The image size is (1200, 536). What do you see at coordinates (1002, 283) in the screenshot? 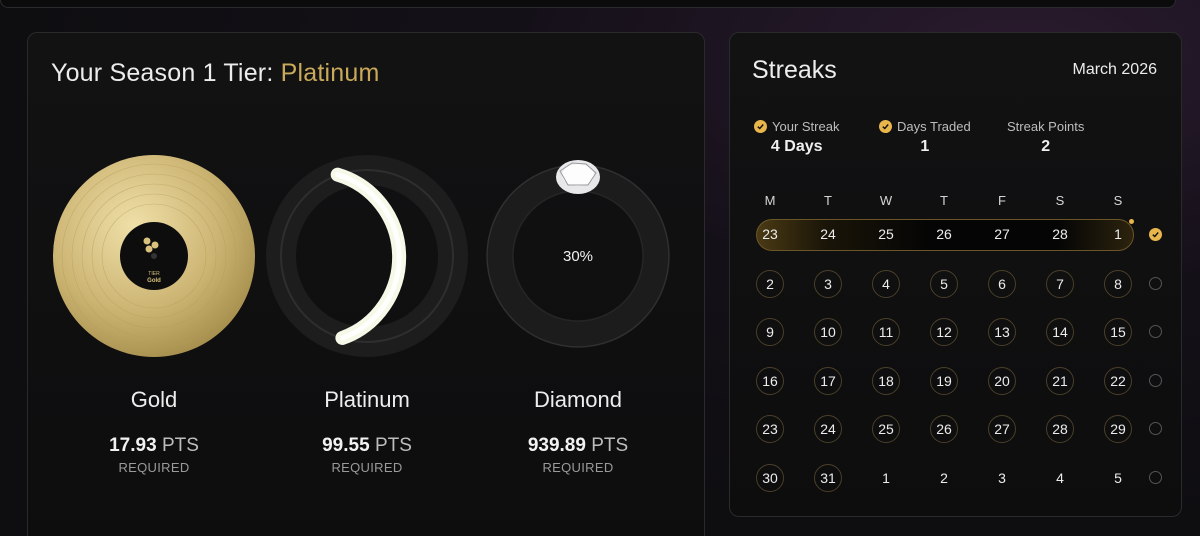
I see `calendar-day: 6` at bounding box center [1002, 283].